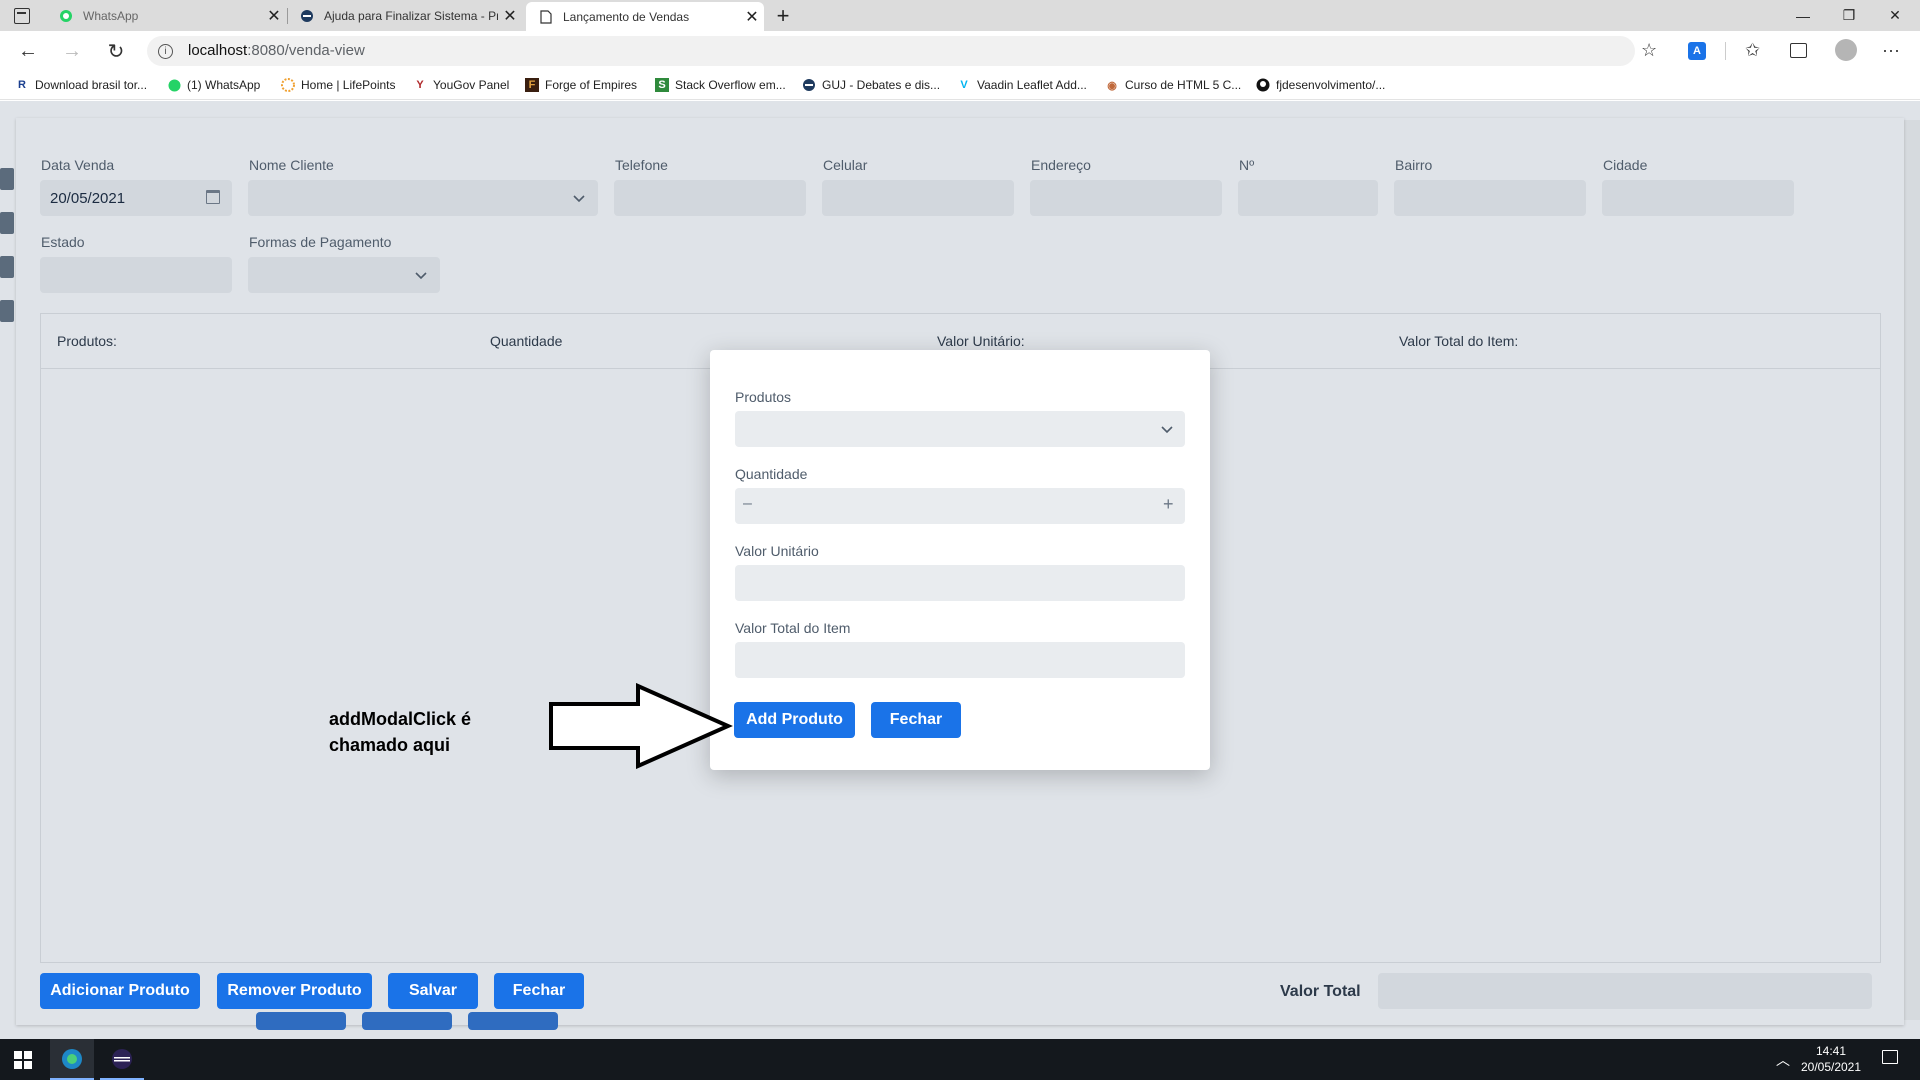 The height and width of the screenshot is (1080, 1920). What do you see at coordinates (1849, 15) in the screenshot?
I see `restore-button: ❐` at bounding box center [1849, 15].